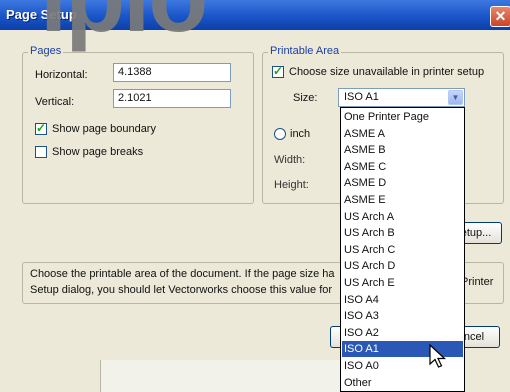  What do you see at coordinates (402, 316) in the screenshot?
I see `dropdown-option: ISO A3` at bounding box center [402, 316].